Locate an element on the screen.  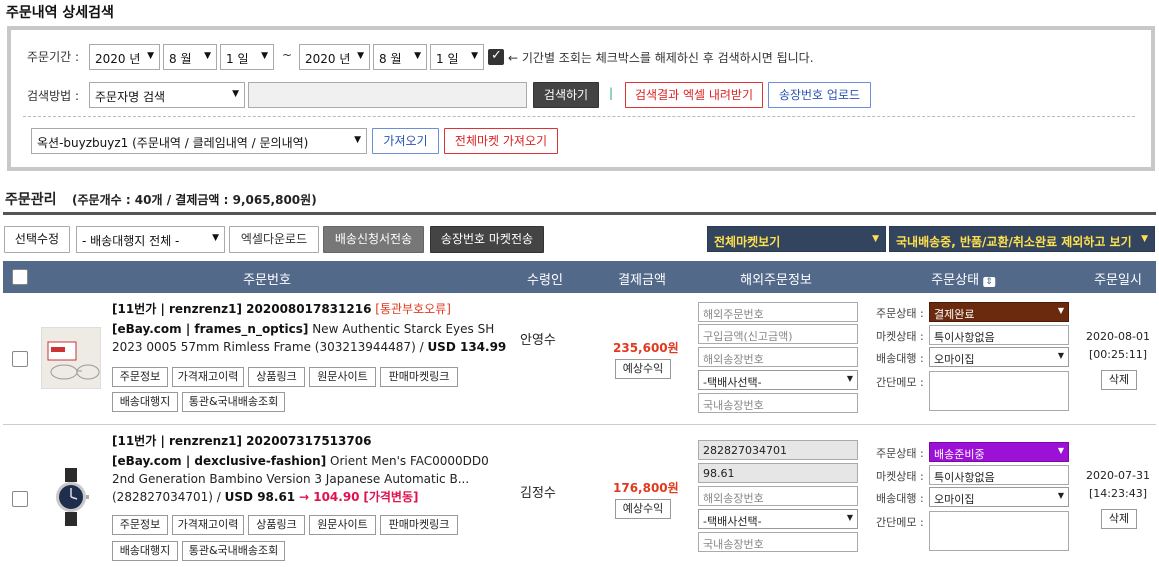
exclude-view-select: 국내배송중, 반품/교환/취소완료 제외하고 보기 ▼ is located at coordinates (1022, 239).